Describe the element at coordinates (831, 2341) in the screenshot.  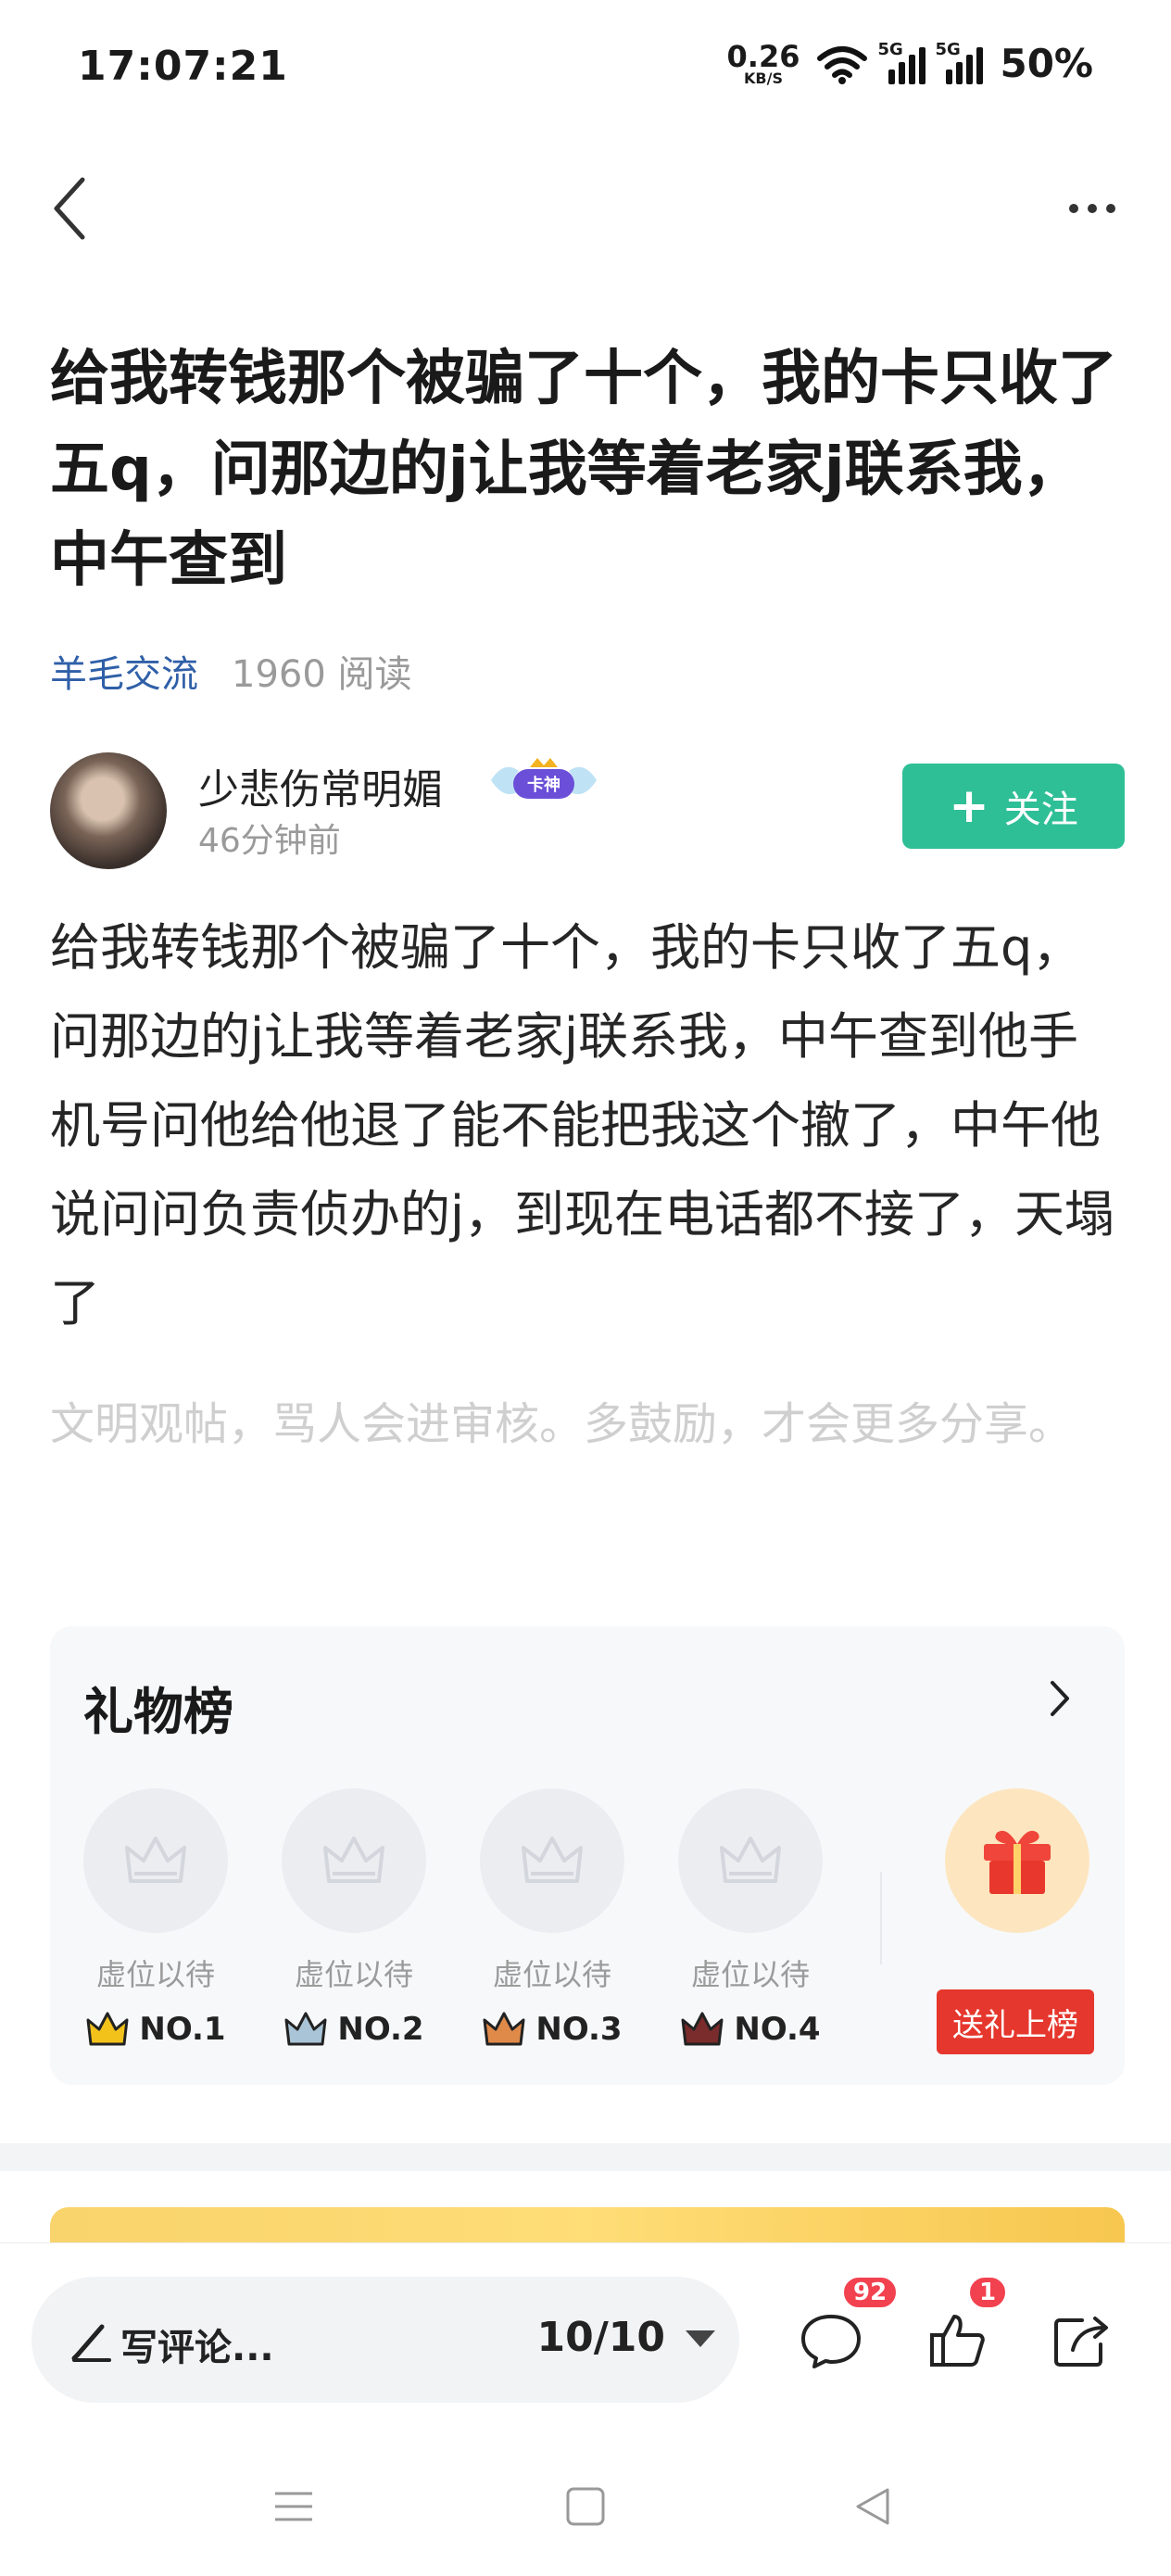
I see `comment-bubble-icon` at that location.